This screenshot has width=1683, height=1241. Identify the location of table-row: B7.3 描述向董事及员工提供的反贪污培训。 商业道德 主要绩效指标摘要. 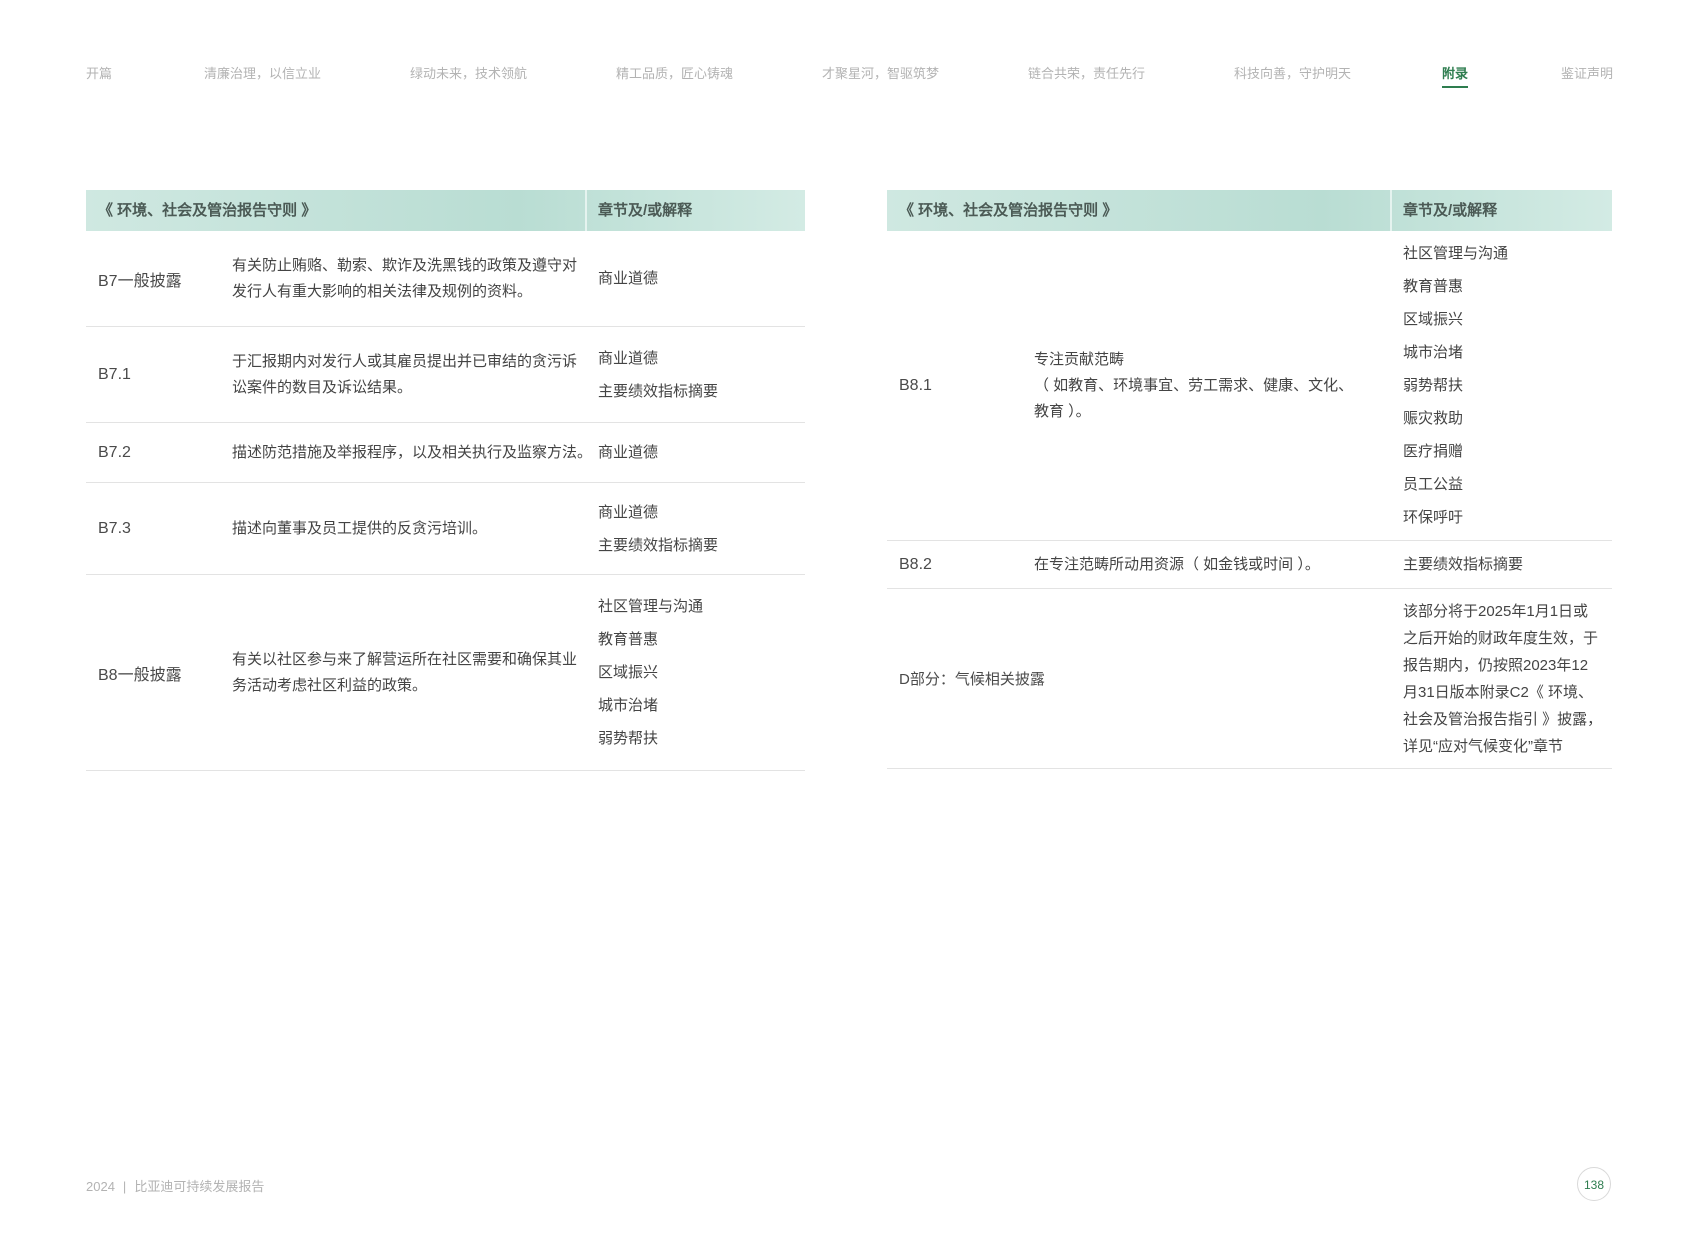
(445, 529).